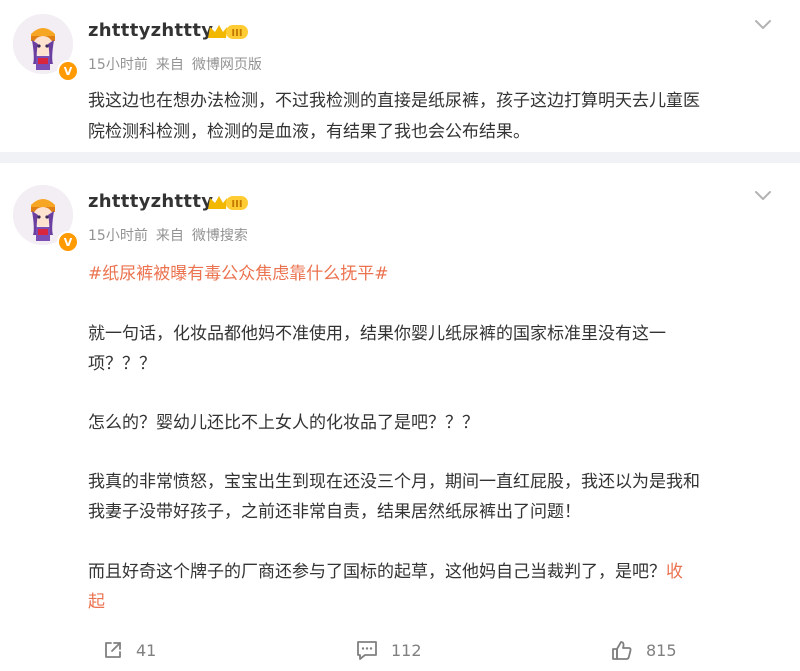  Describe the element at coordinates (674, 572) in the screenshot. I see `collapse-link: 收` at that location.